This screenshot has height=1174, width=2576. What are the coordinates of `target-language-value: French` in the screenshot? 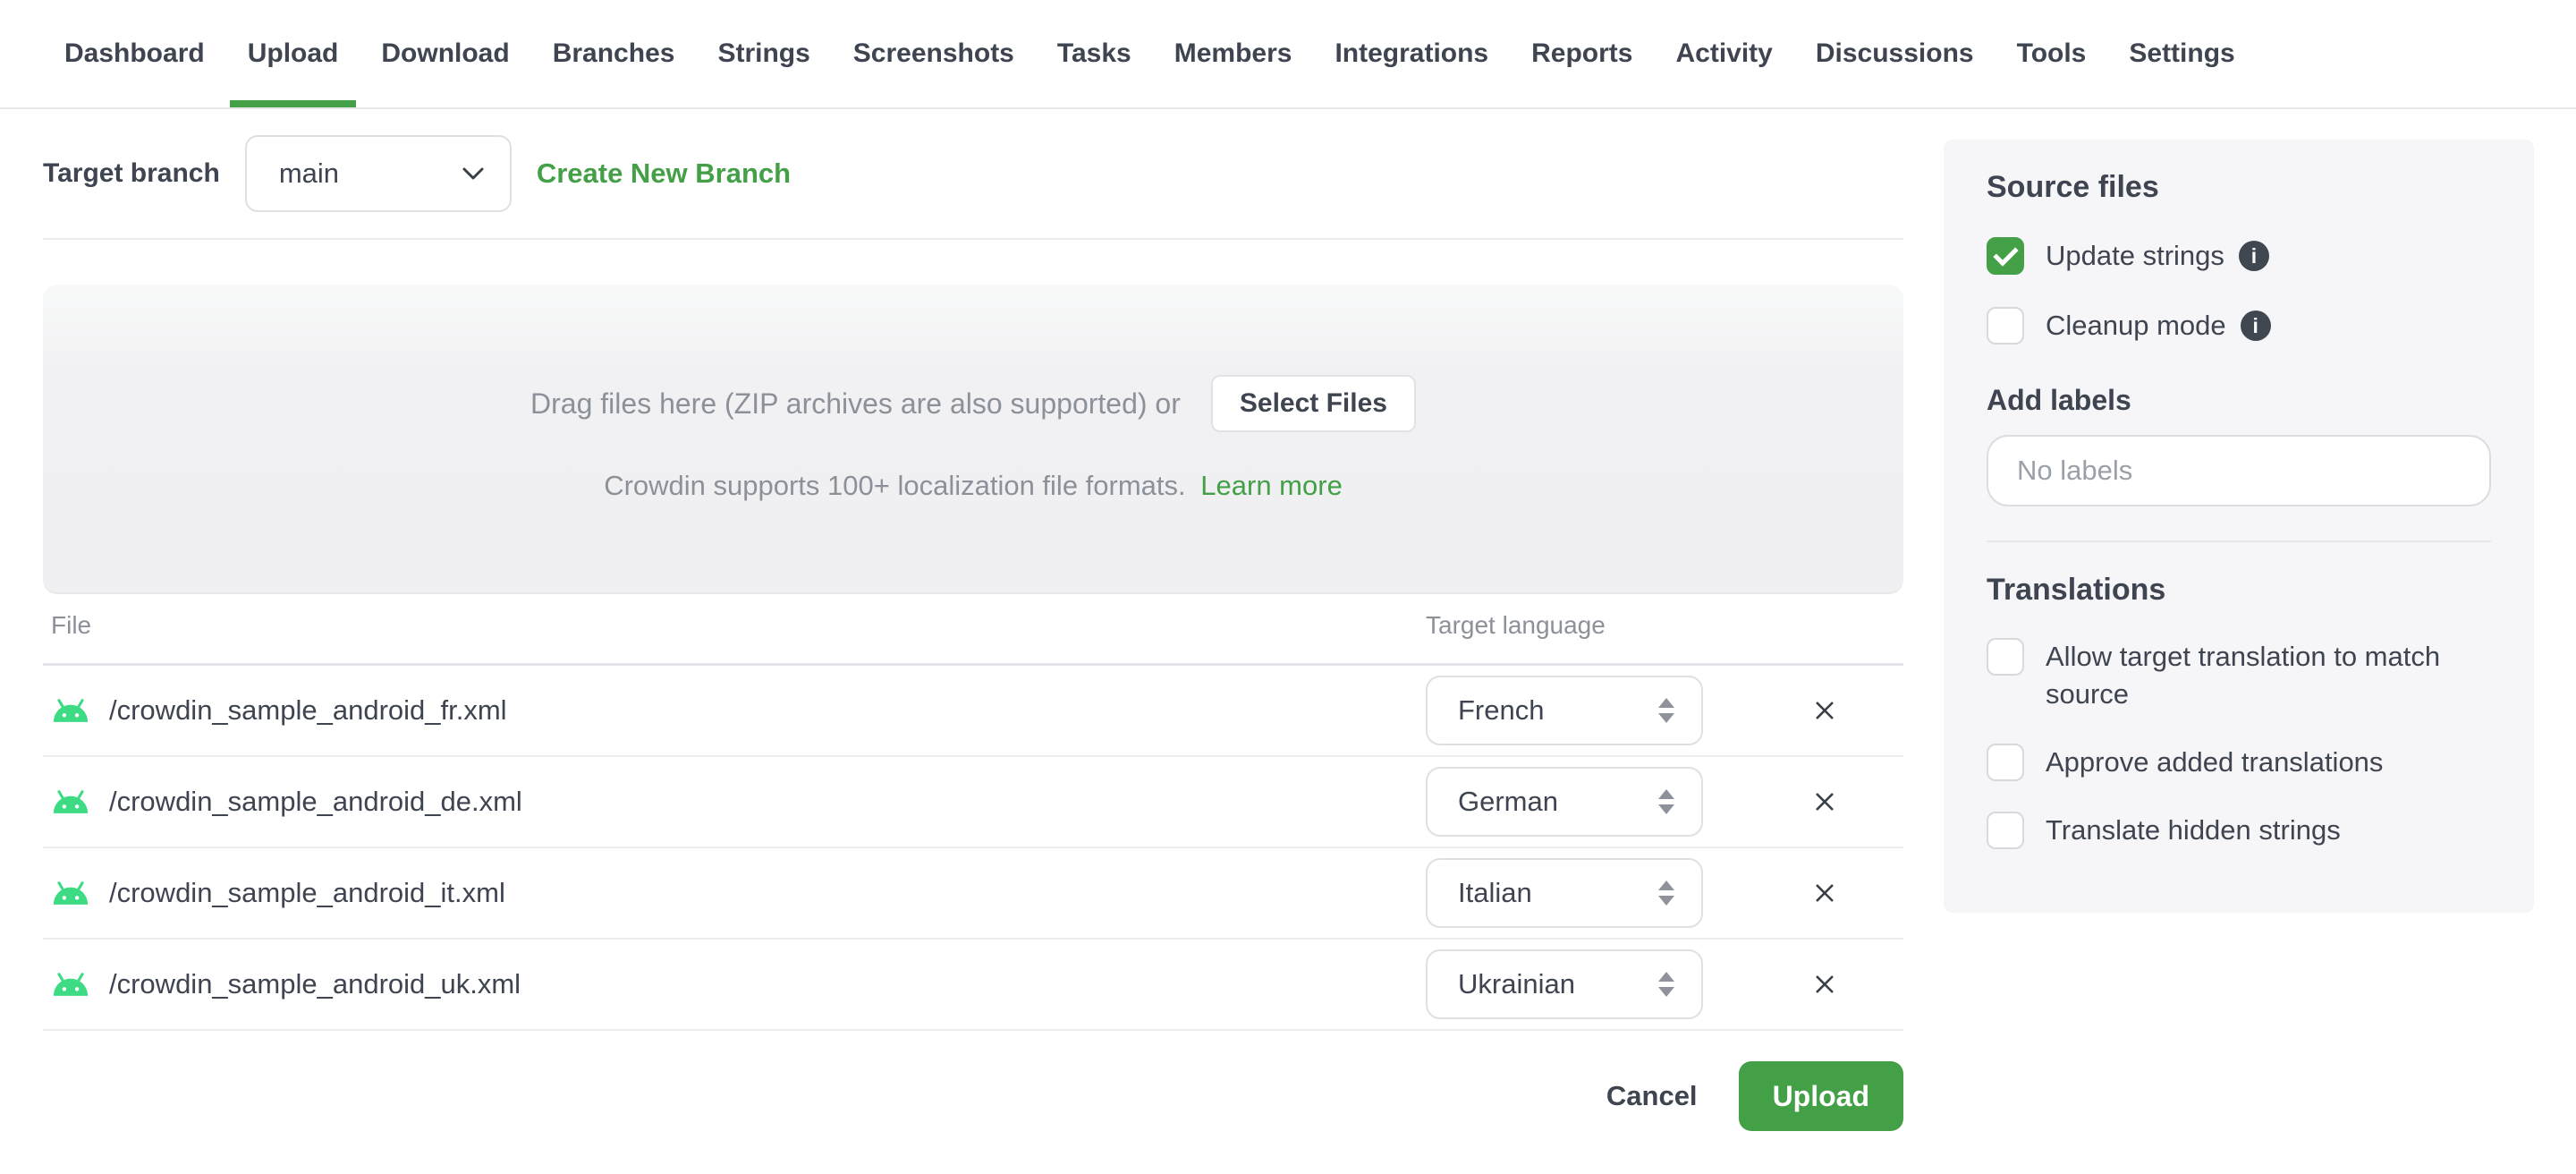 It's located at (1501, 710).